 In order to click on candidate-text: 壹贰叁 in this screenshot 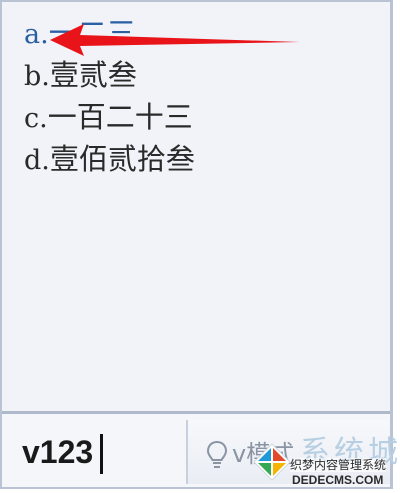, I will do `click(93, 75)`.